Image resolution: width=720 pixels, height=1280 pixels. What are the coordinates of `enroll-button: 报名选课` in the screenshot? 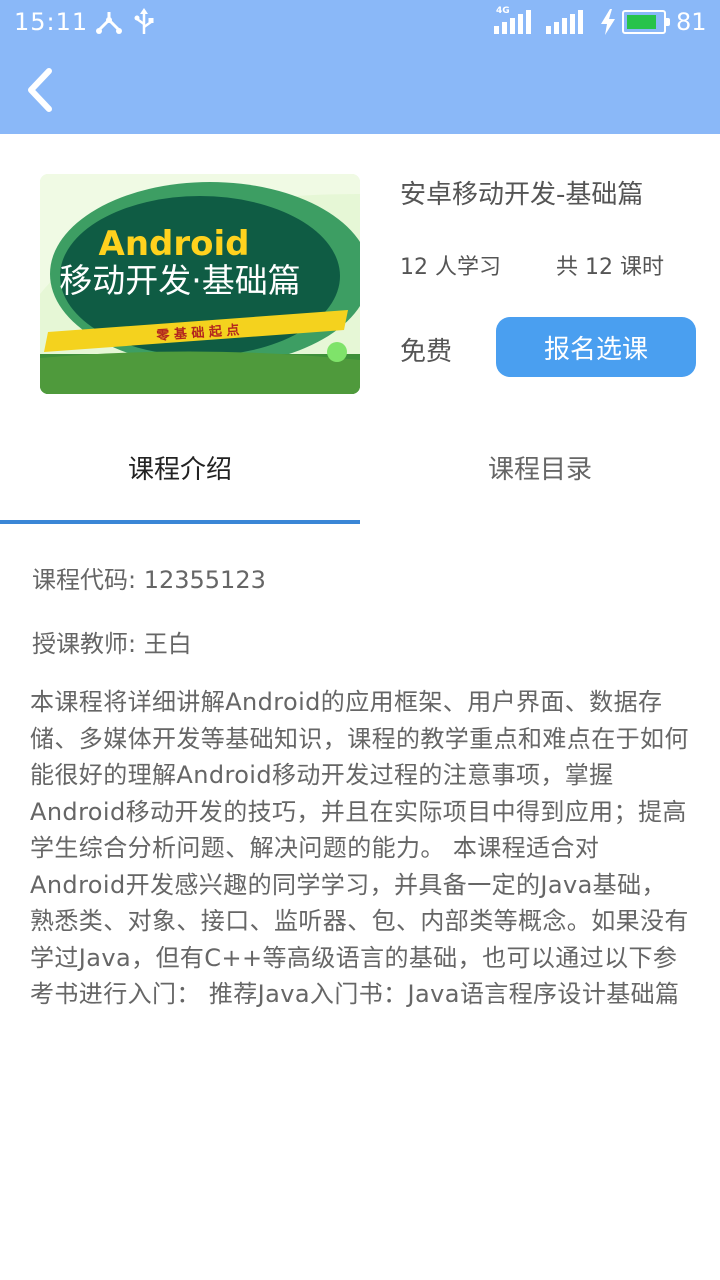 It's located at (596, 347).